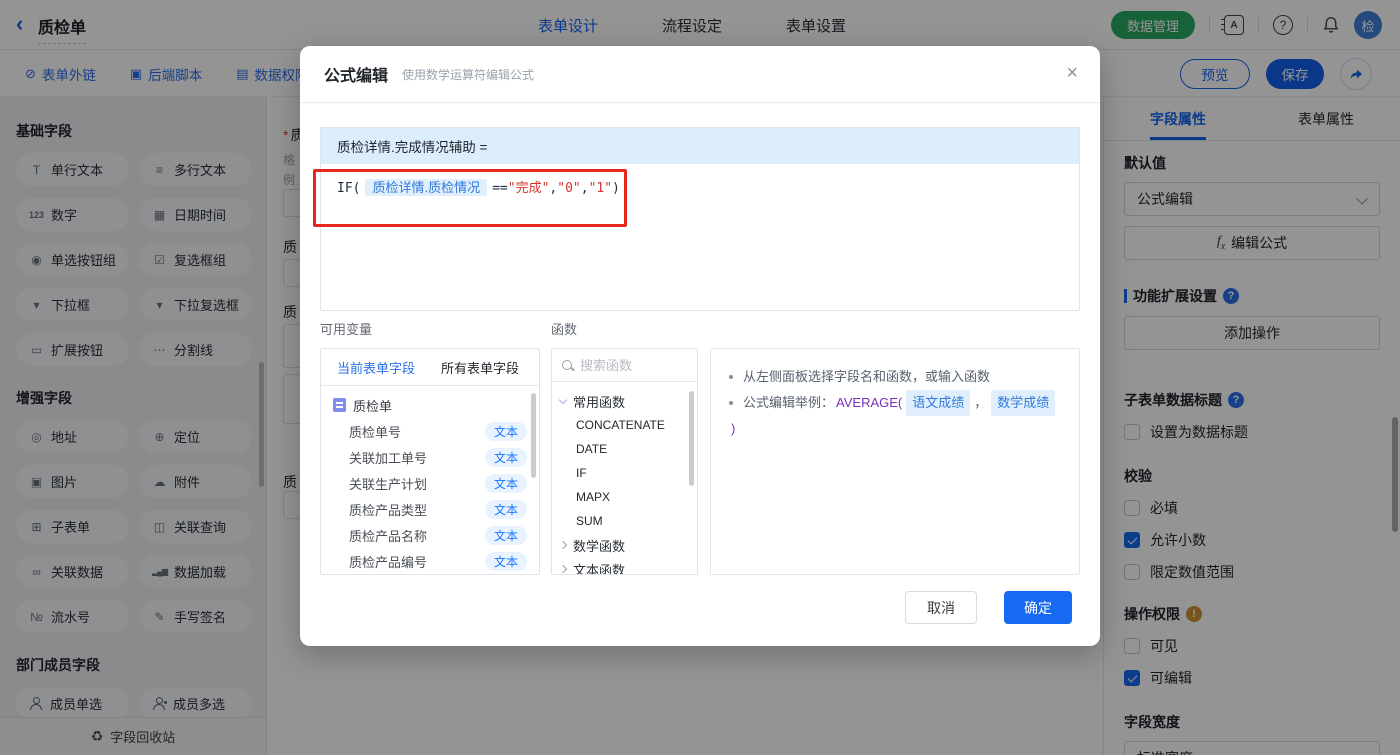 The height and width of the screenshot is (755, 1400). What do you see at coordinates (624, 521) in the screenshot?
I see `function-item: SUM` at bounding box center [624, 521].